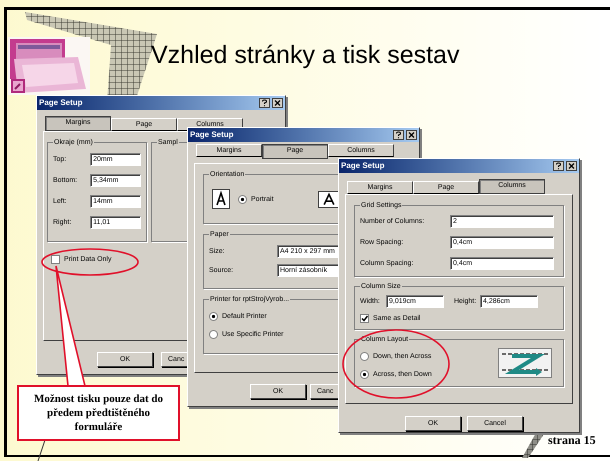 Image resolution: width=610 pixels, height=461 pixels. I want to click on slide-title: Vzhled stránky a tisk sestav, so click(305, 55).